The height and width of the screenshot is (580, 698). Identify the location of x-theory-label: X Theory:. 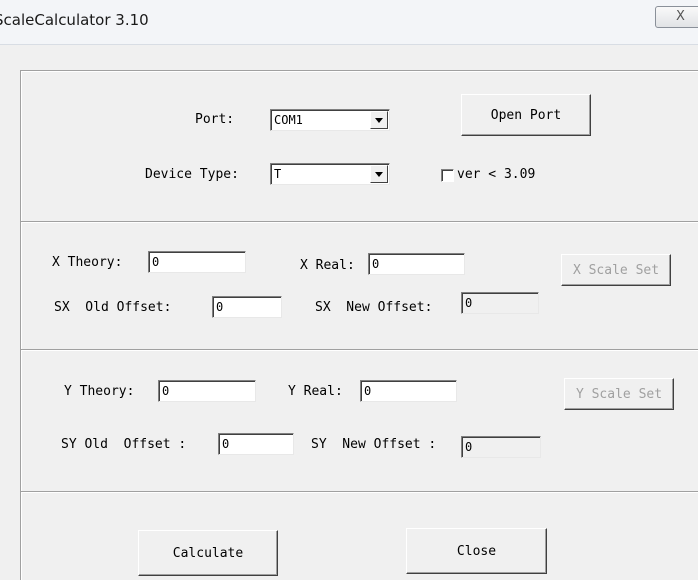
(87, 262).